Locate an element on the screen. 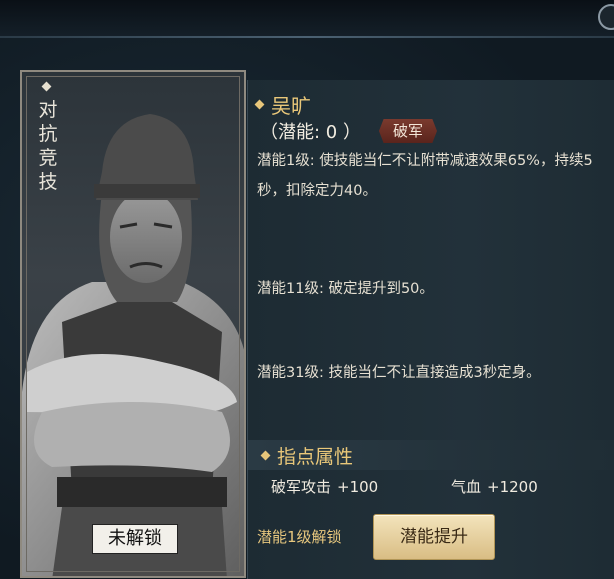 The image size is (614, 579). stat-value: +100 is located at coordinates (358, 487).